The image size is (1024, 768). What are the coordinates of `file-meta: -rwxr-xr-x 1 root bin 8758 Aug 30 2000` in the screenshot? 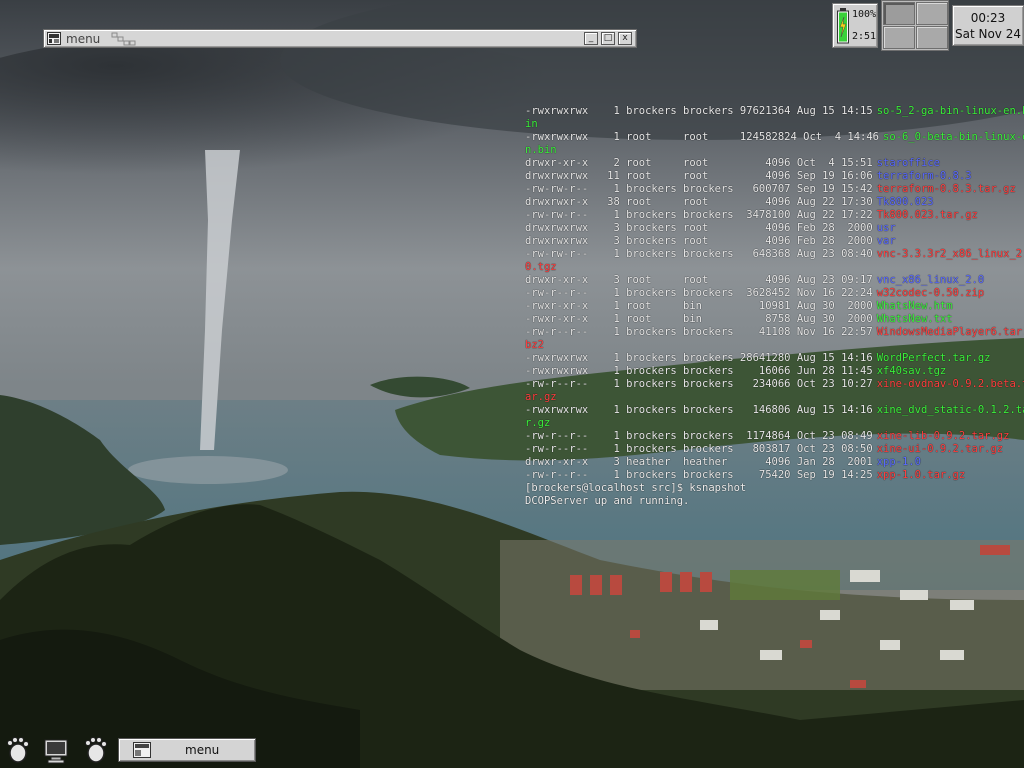 It's located at (699, 319).